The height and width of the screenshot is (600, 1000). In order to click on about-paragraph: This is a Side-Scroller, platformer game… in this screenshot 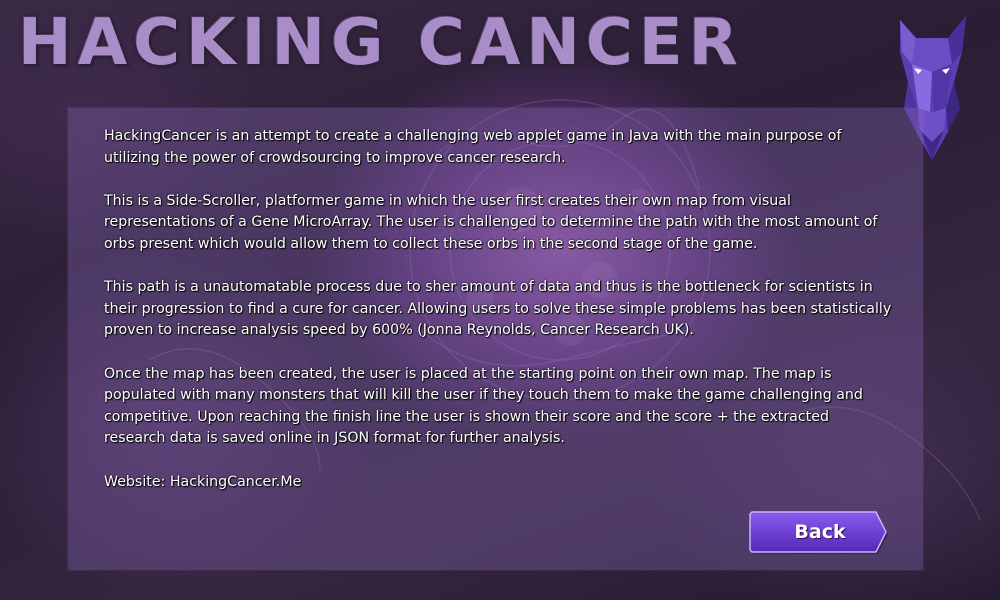, I will do `click(491, 222)`.